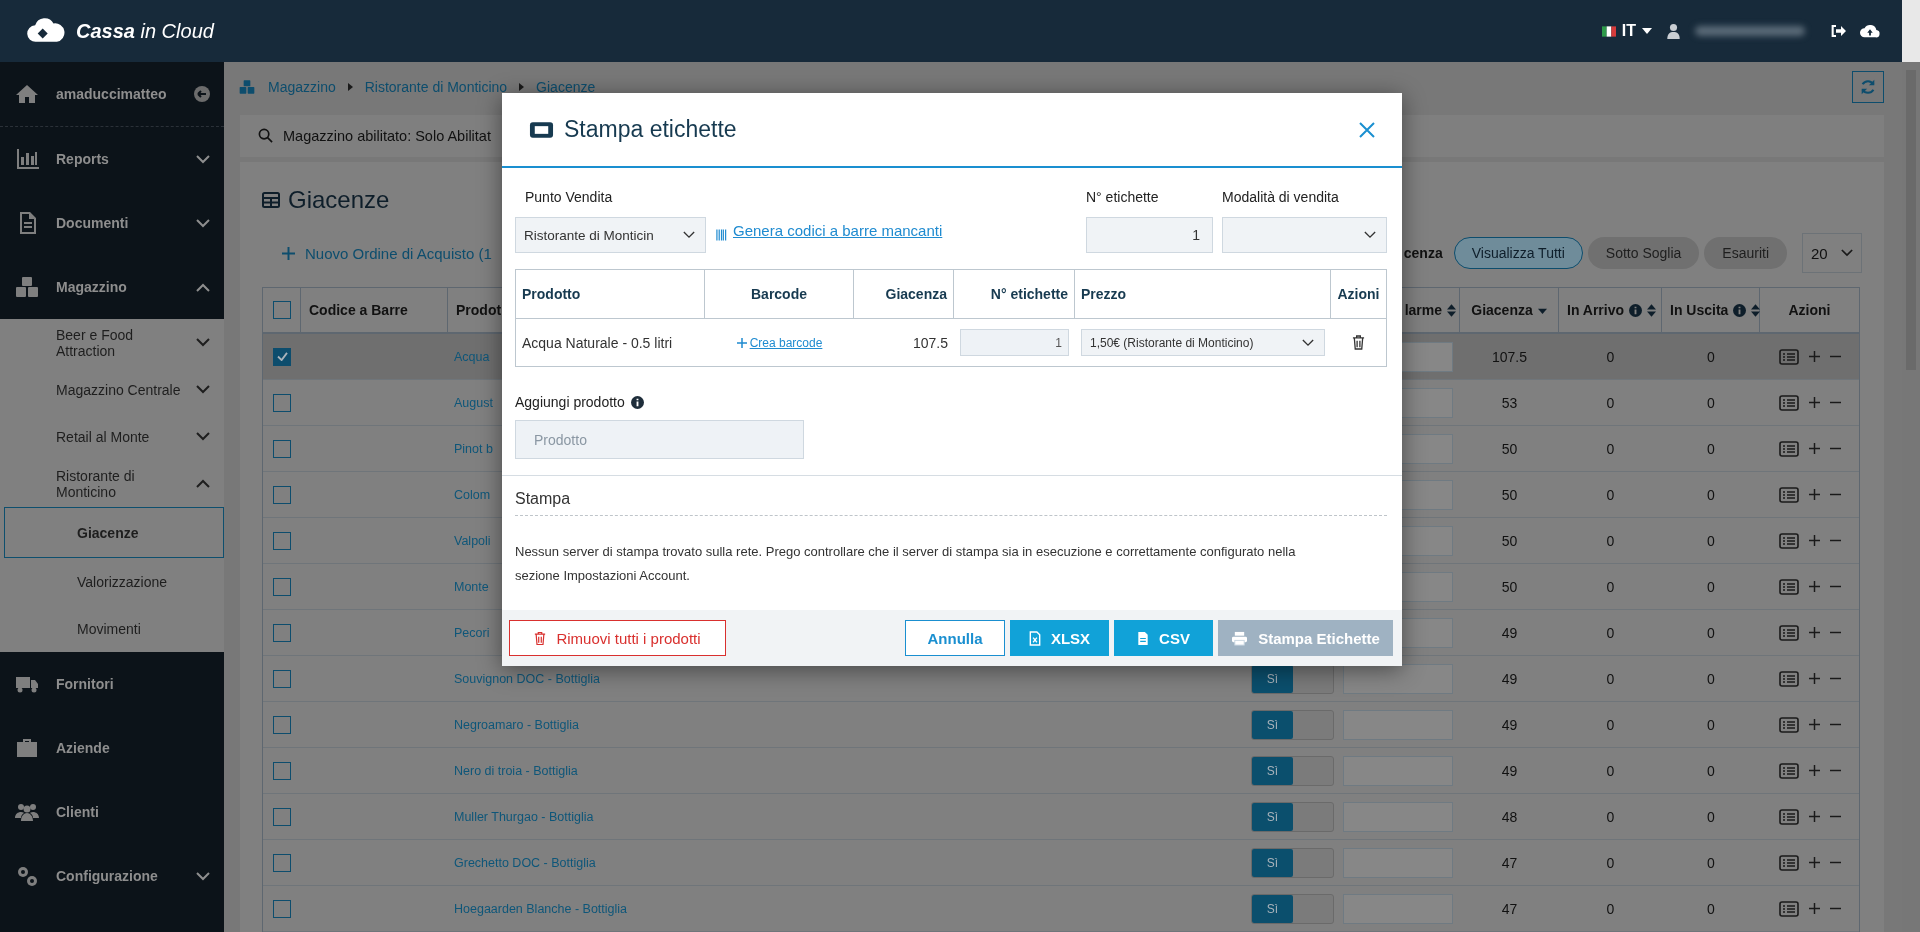 Image resolution: width=1920 pixels, height=932 pixels. I want to click on column-header: Barcode, so click(779, 294).